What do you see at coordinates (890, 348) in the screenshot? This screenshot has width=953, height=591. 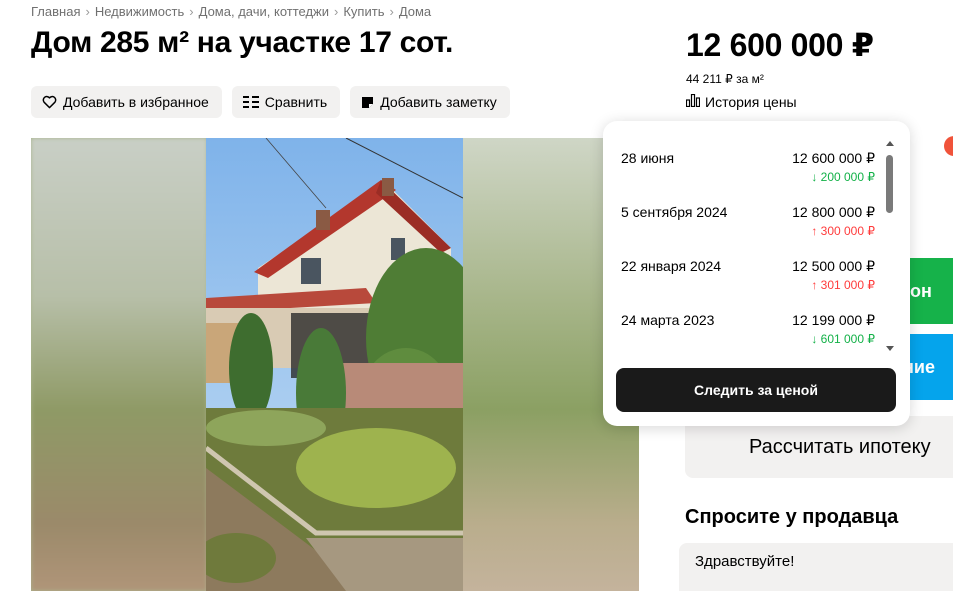 I see `scroll-down-arrow-icon` at bounding box center [890, 348].